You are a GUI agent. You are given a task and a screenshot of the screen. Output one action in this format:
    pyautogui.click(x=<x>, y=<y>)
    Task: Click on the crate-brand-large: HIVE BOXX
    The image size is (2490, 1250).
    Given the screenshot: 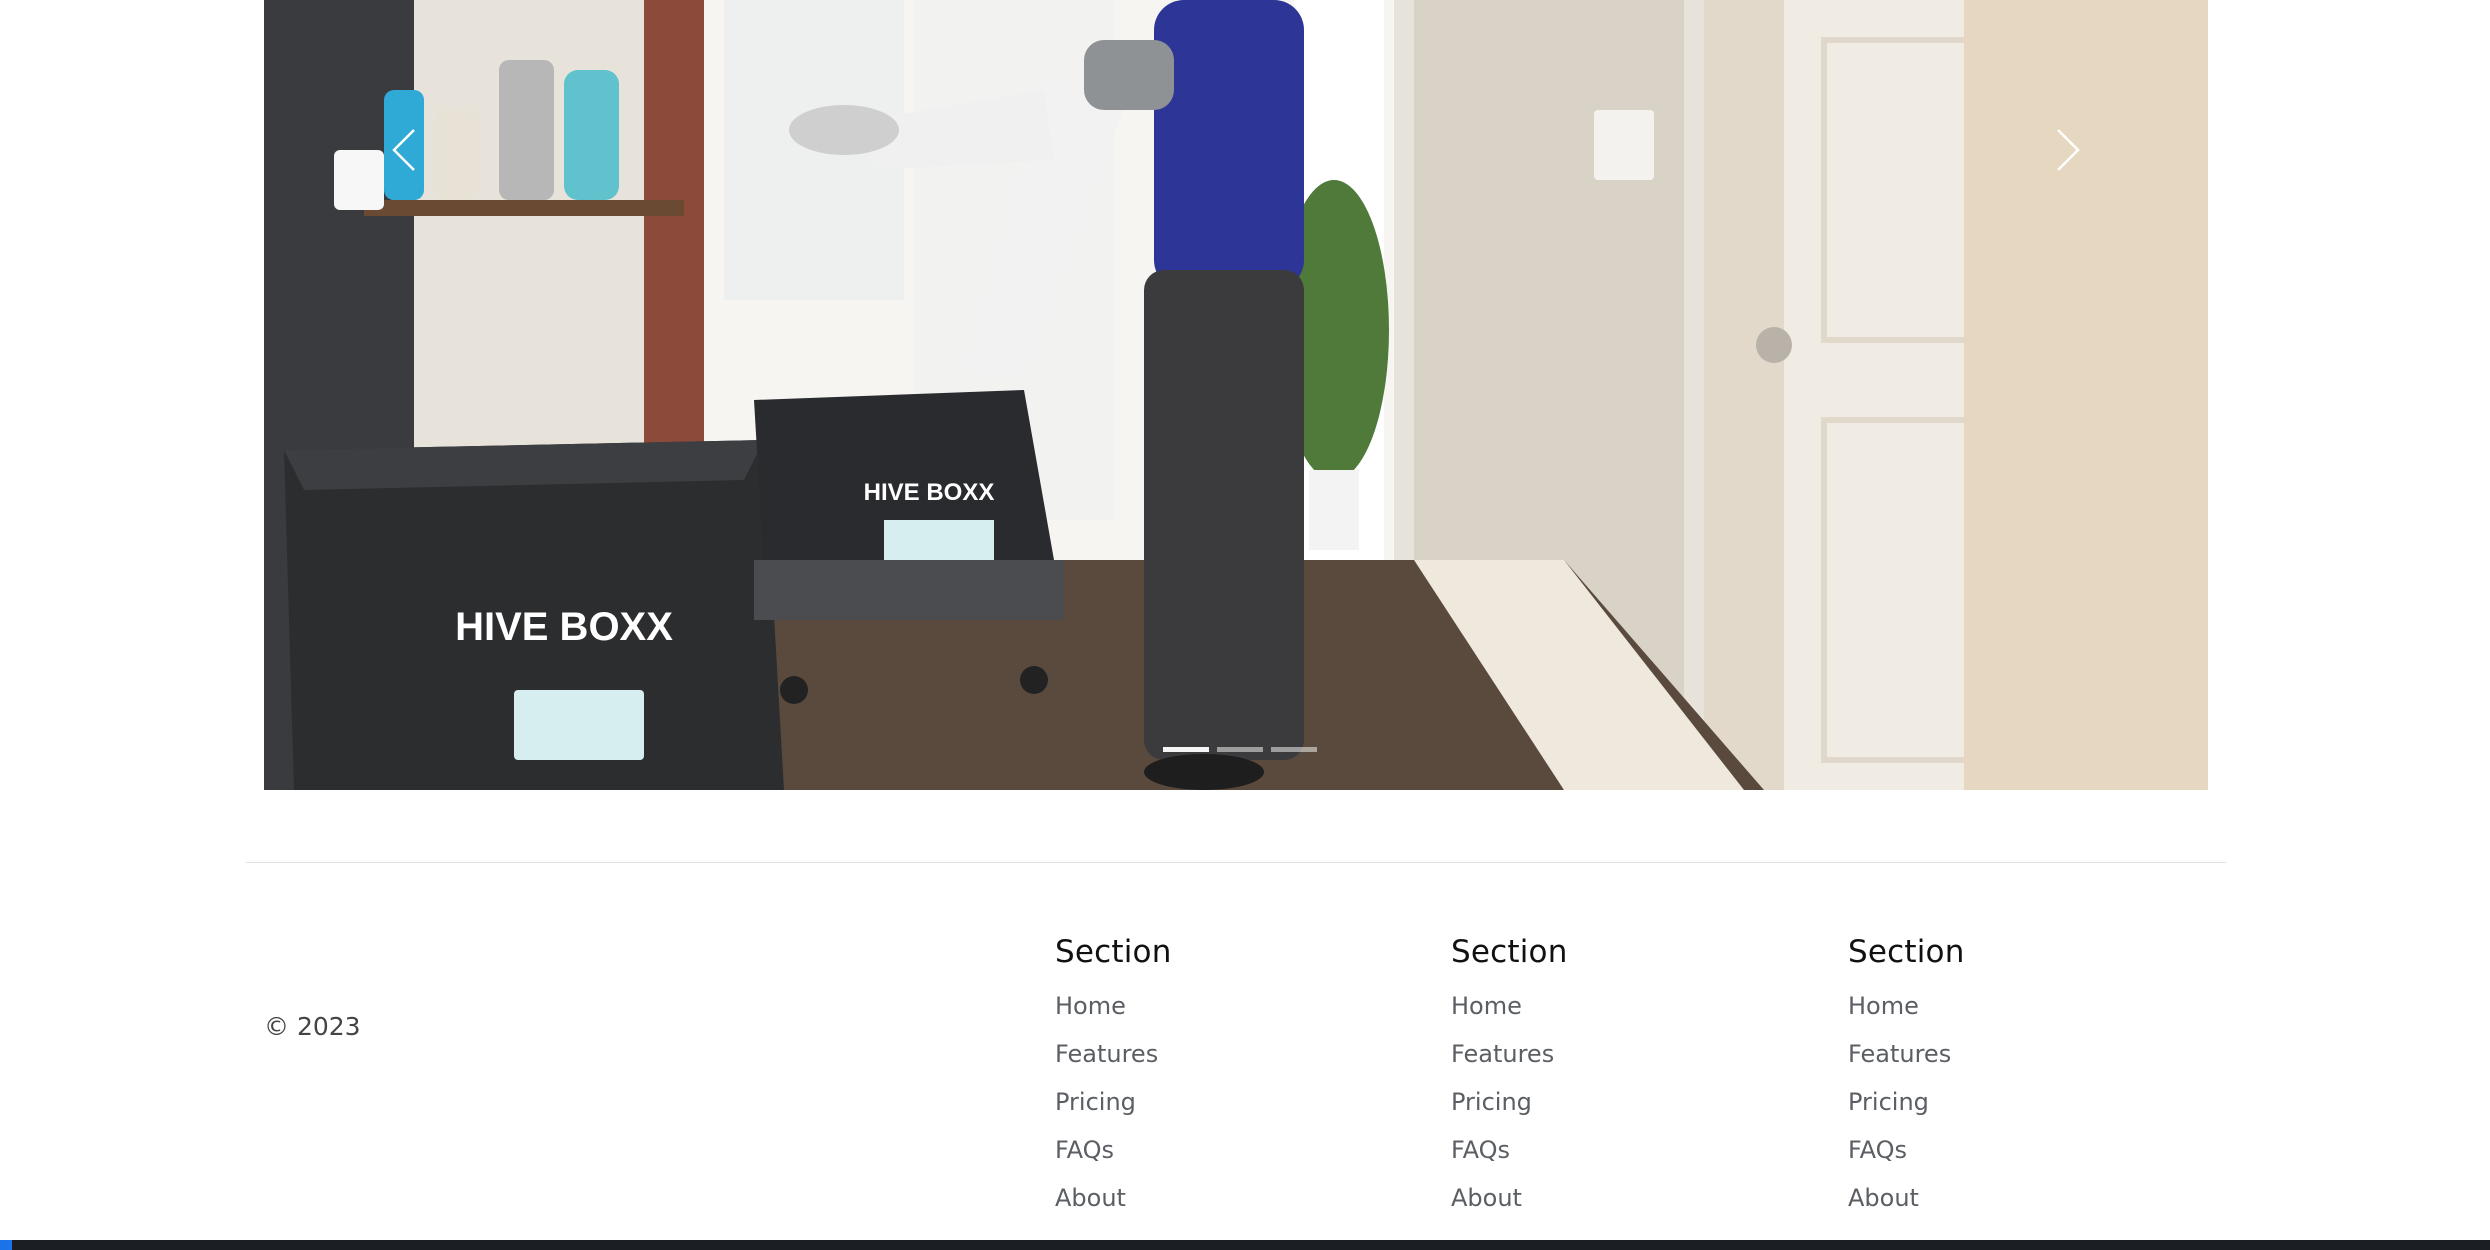 What is the action you would take?
    pyautogui.click(x=564, y=627)
    